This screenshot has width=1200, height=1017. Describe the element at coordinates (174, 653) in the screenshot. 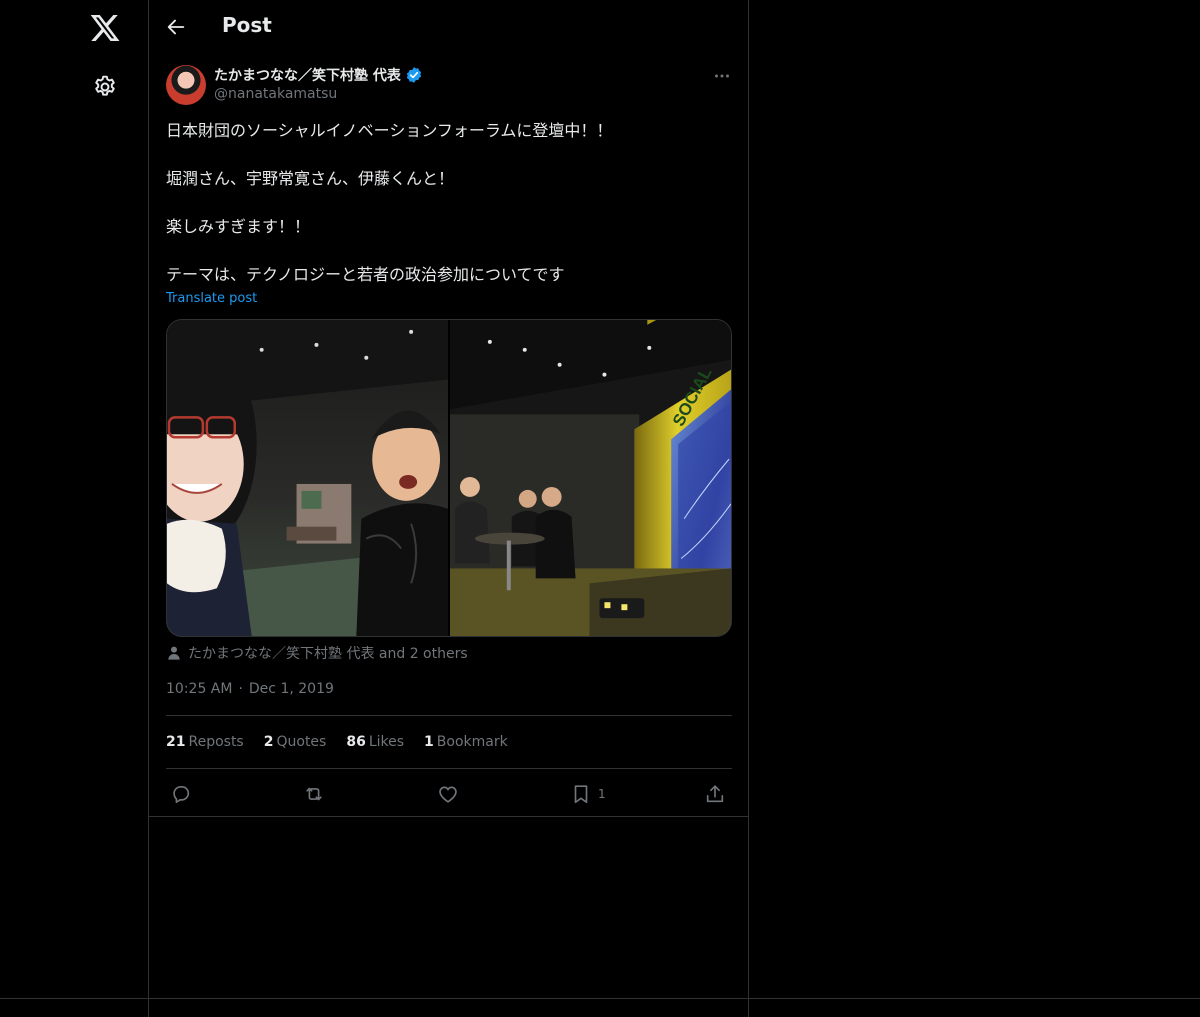

I see `person-icon` at that location.